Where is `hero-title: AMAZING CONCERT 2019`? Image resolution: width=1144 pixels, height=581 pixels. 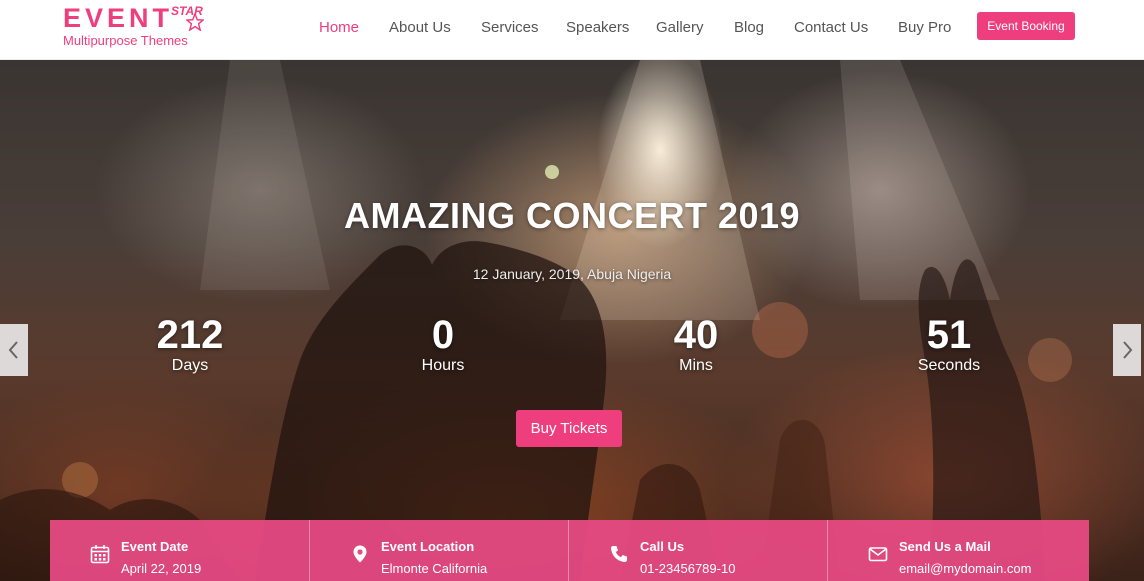
hero-title: AMAZING CONCERT 2019 is located at coordinates (572, 215).